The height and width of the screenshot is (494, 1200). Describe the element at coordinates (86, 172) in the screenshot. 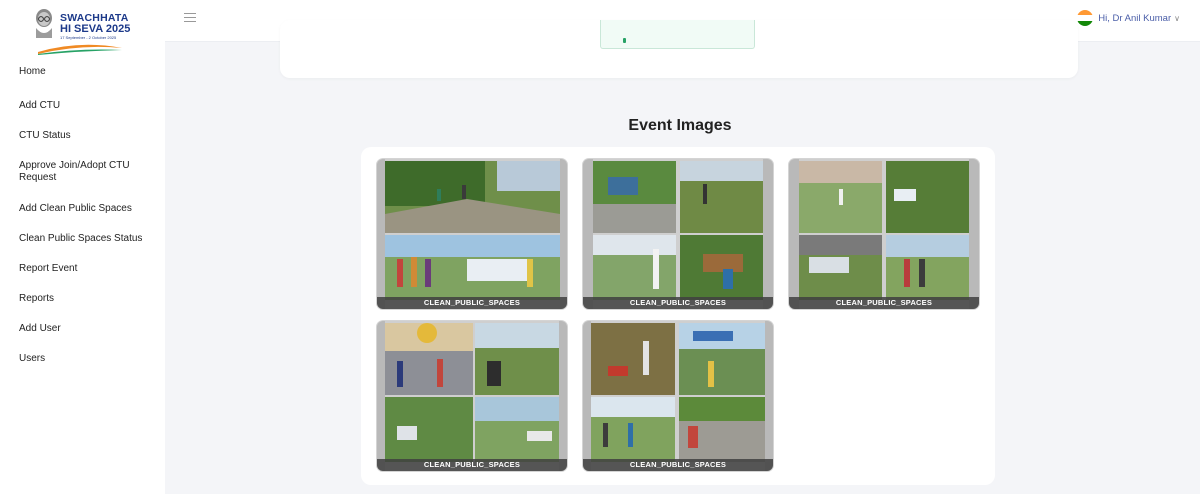

I see `sidebar-item-approve-join-adopt: Approve Join/Adopt CTU Request` at that location.